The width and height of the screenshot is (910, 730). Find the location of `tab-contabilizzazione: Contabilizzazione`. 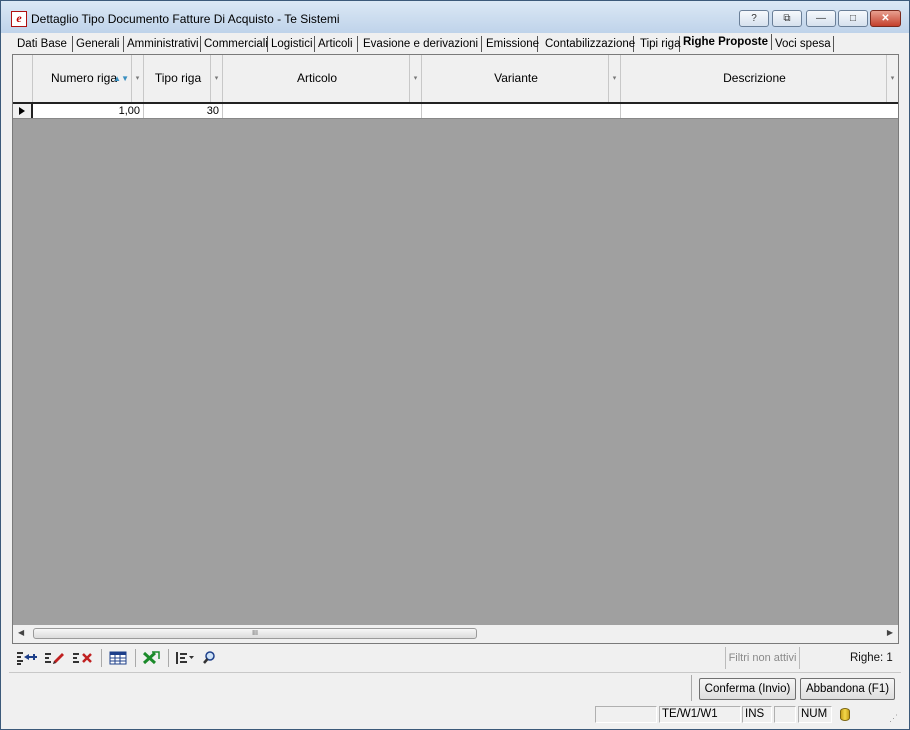

tab-contabilizzazione: Contabilizzazione is located at coordinates (586, 44).